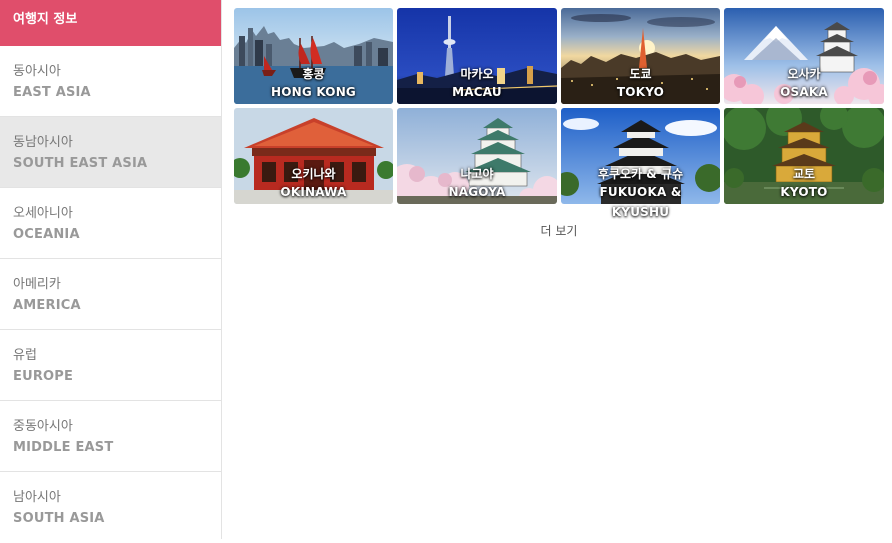 Image resolution: width=892 pixels, height=543 pixels. Describe the element at coordinates (43, 426) in the screenshot. I see `sidebar-item-label-ko: 중동아시아` at that location.